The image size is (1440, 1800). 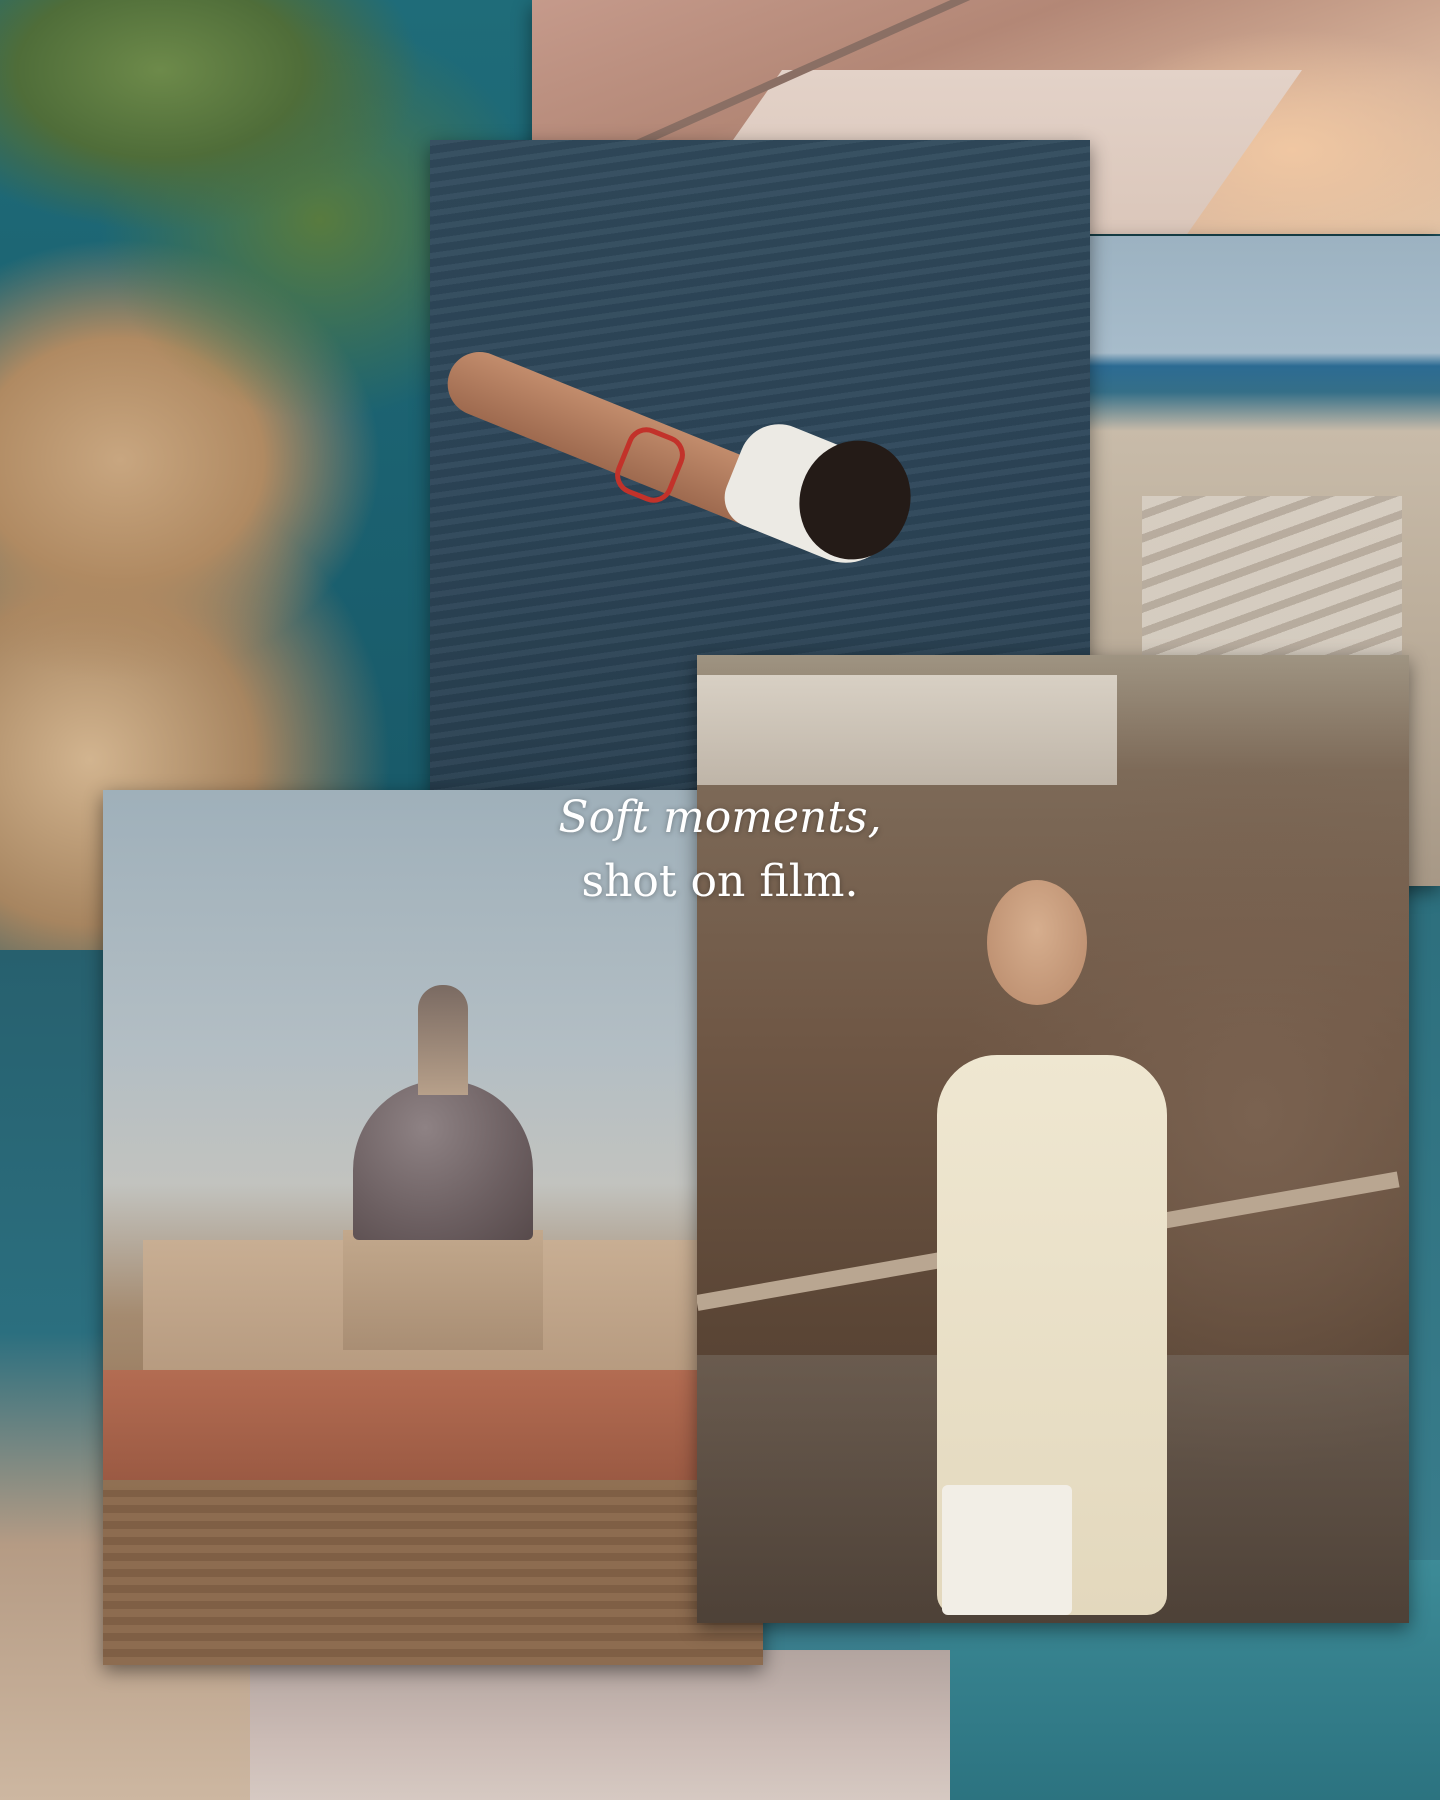 What do you see at coordinates (600, 1725) in the screenshot?
I see `photo-bottom-deck` at bounding box center [600, 1725].